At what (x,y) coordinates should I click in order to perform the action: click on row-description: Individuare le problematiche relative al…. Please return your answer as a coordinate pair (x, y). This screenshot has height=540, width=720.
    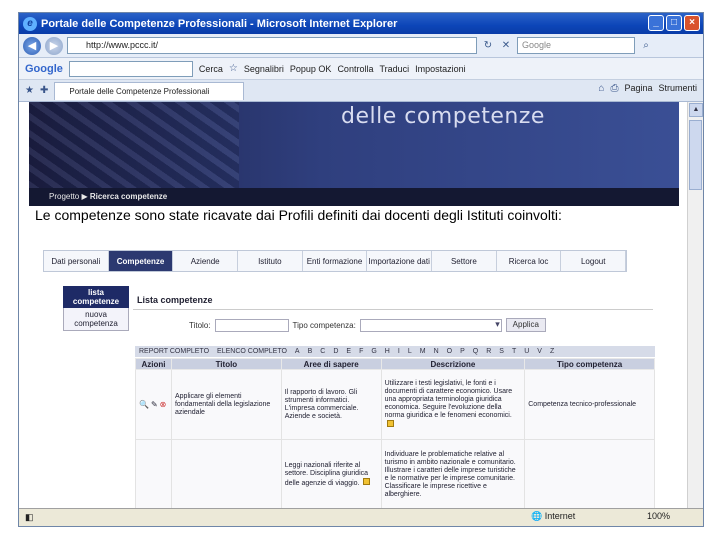
    Looking at the image, I should click on (453, 474).